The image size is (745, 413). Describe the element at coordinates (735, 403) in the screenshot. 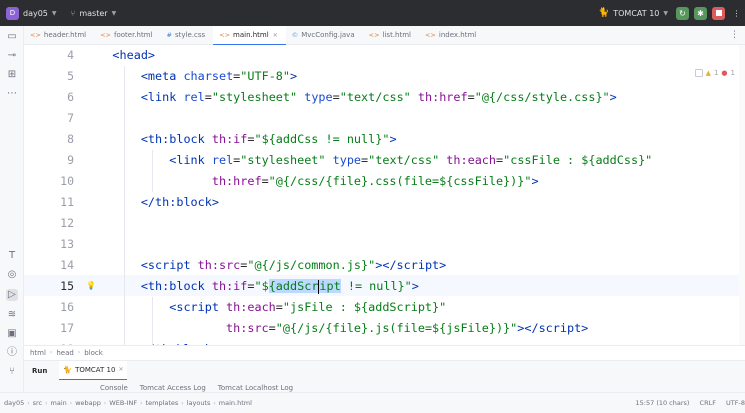

I see `file-encoding: UTF-8` at that location.